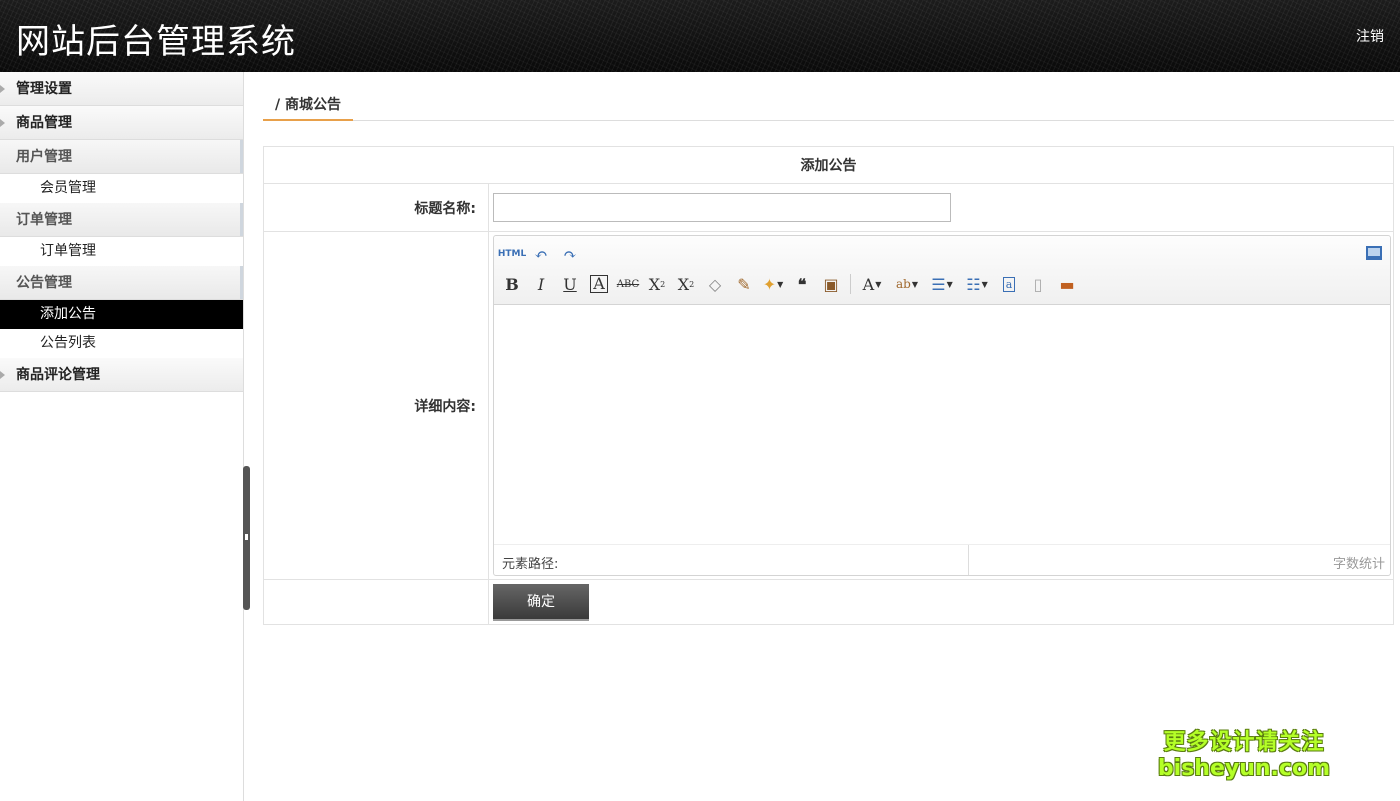 This screenshot has height=801, width=1400. Describe the element at coordinates (1243, 768) in the screenshot. I see `watermark-line2: bisheyun.com` at that location.